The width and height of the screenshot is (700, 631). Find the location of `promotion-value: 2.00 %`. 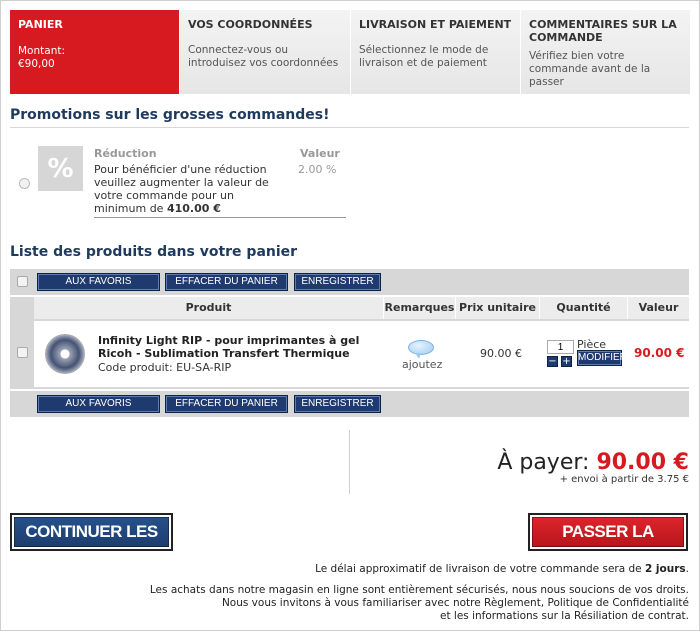

promotion-value: 2.00 % is located at coordinates (317, 169).